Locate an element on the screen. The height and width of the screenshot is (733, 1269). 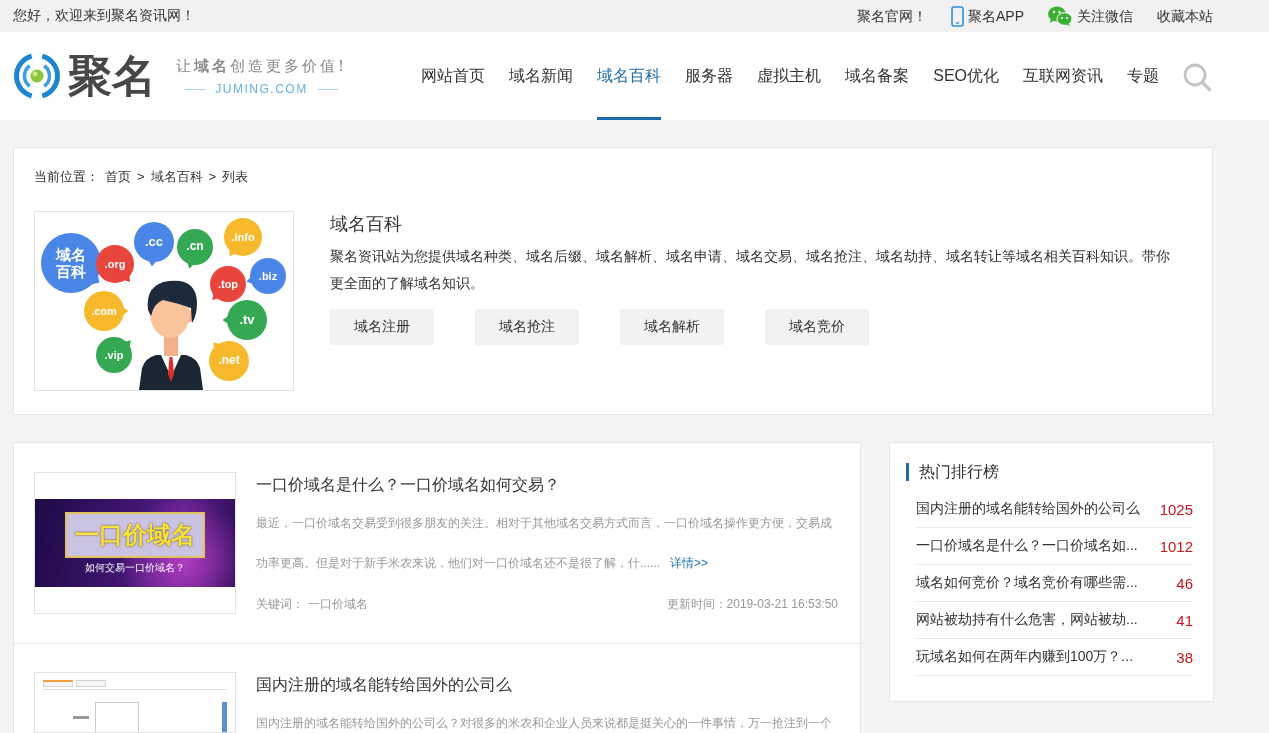
view-count: 46 is located at coordinates (1184, 583).